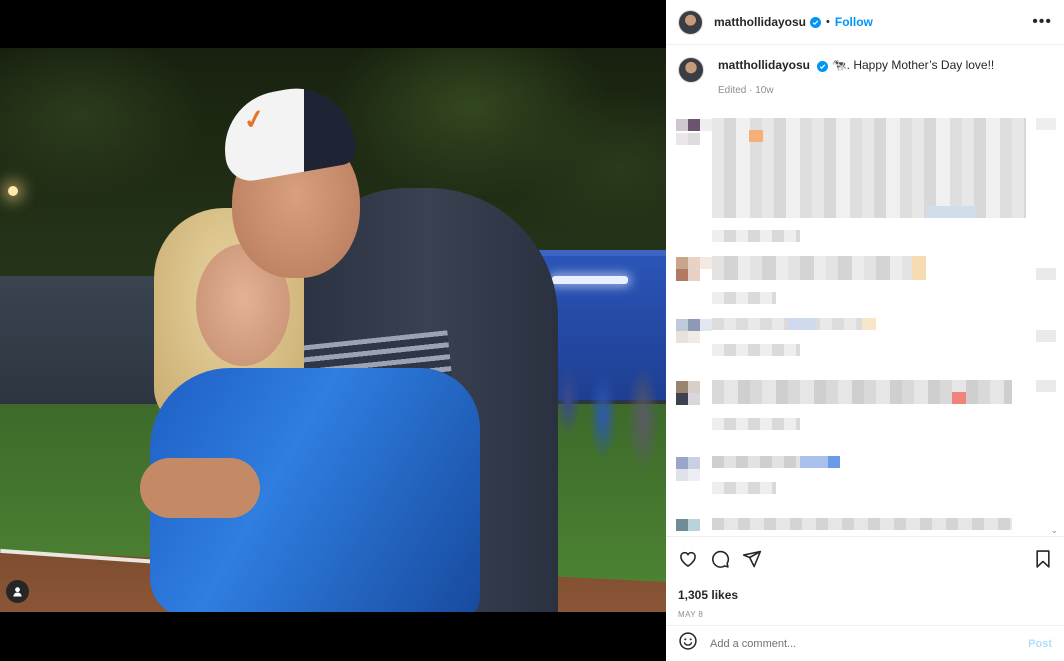 This screenshot has height=661, width=1064. I want to click on caption-text: 🐄. Happy Mother’s Day love!!, so click(913, 65).